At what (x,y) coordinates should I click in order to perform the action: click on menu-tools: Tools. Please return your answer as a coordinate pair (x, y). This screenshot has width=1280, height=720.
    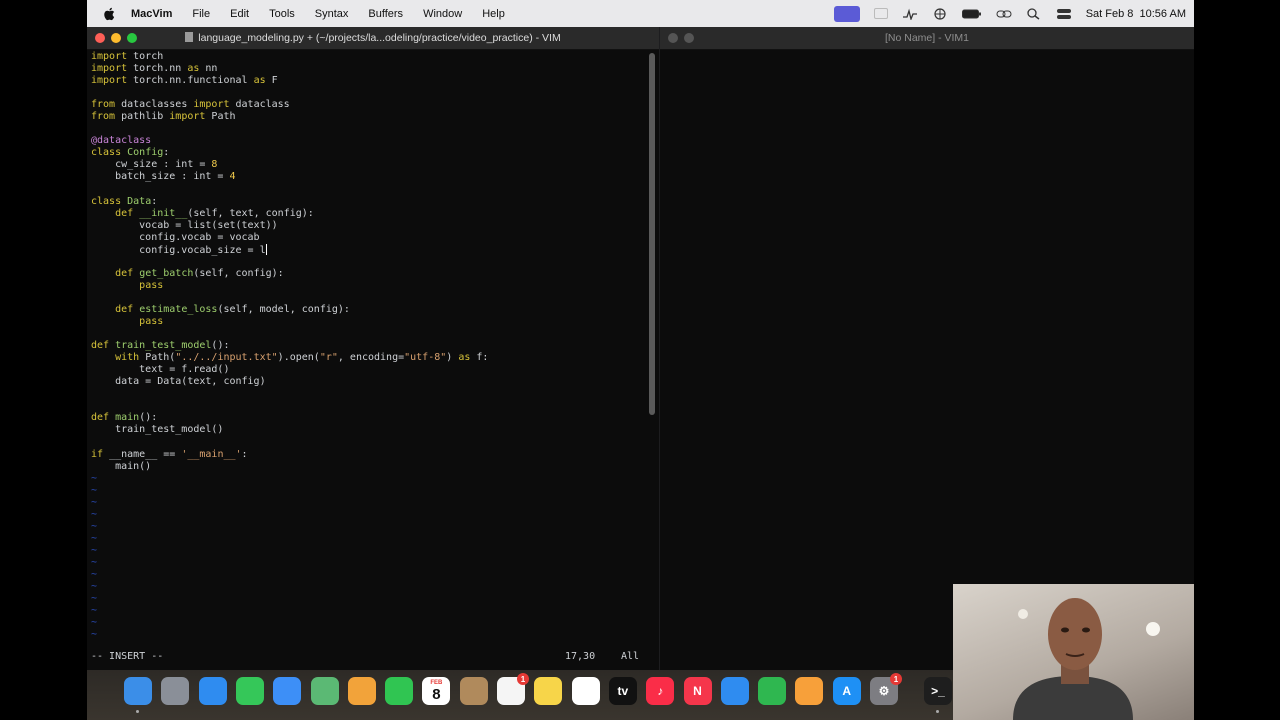
    Looking at the image, I should click on (282, 14).